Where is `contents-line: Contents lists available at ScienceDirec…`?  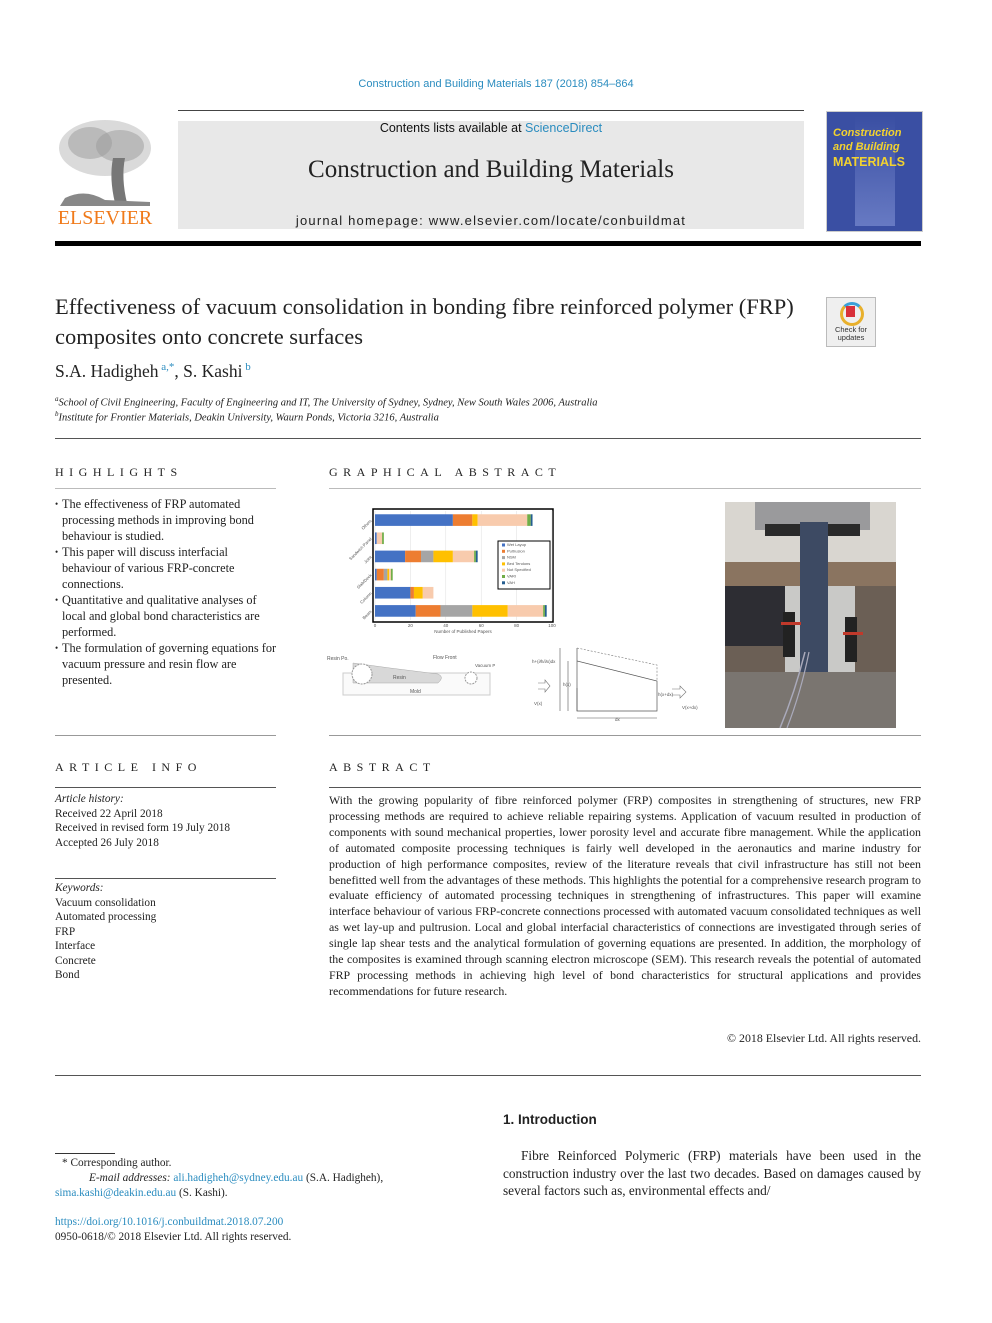 contents-line: Contents lists available at ScienceDirec… is located at coordinates (491, 128).